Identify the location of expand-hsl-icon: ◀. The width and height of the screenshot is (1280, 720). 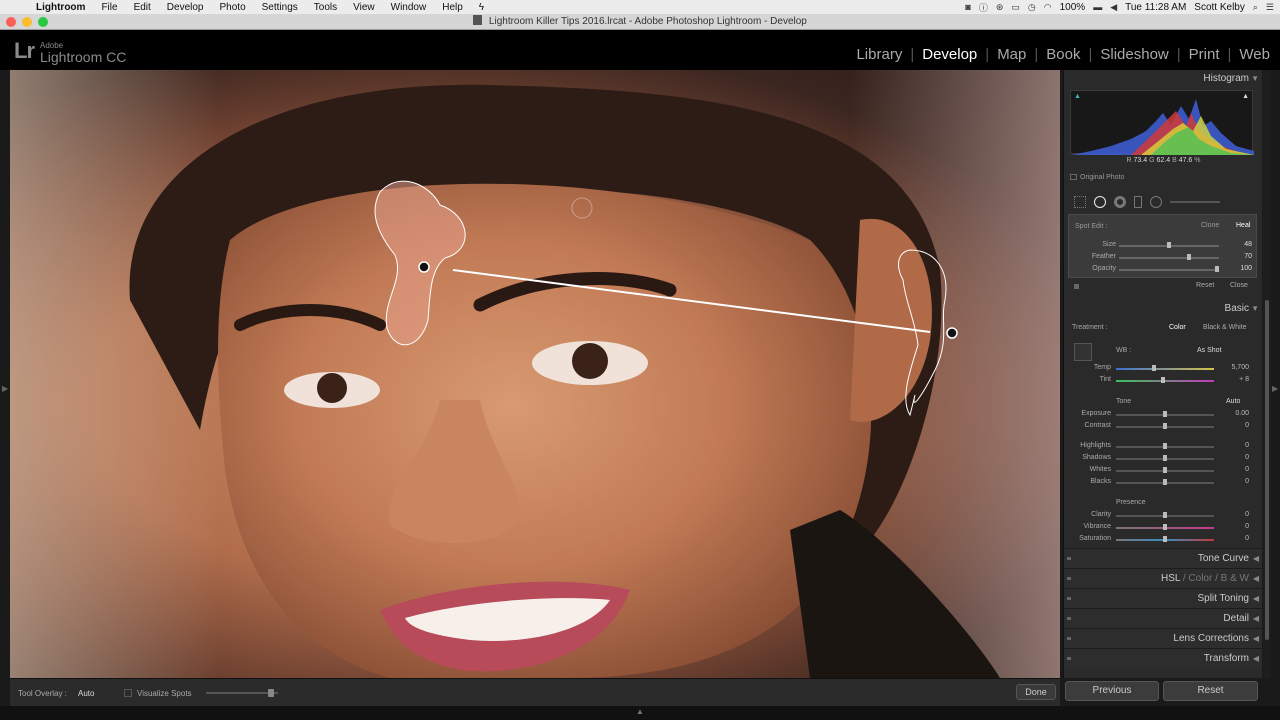
(1256, 579).